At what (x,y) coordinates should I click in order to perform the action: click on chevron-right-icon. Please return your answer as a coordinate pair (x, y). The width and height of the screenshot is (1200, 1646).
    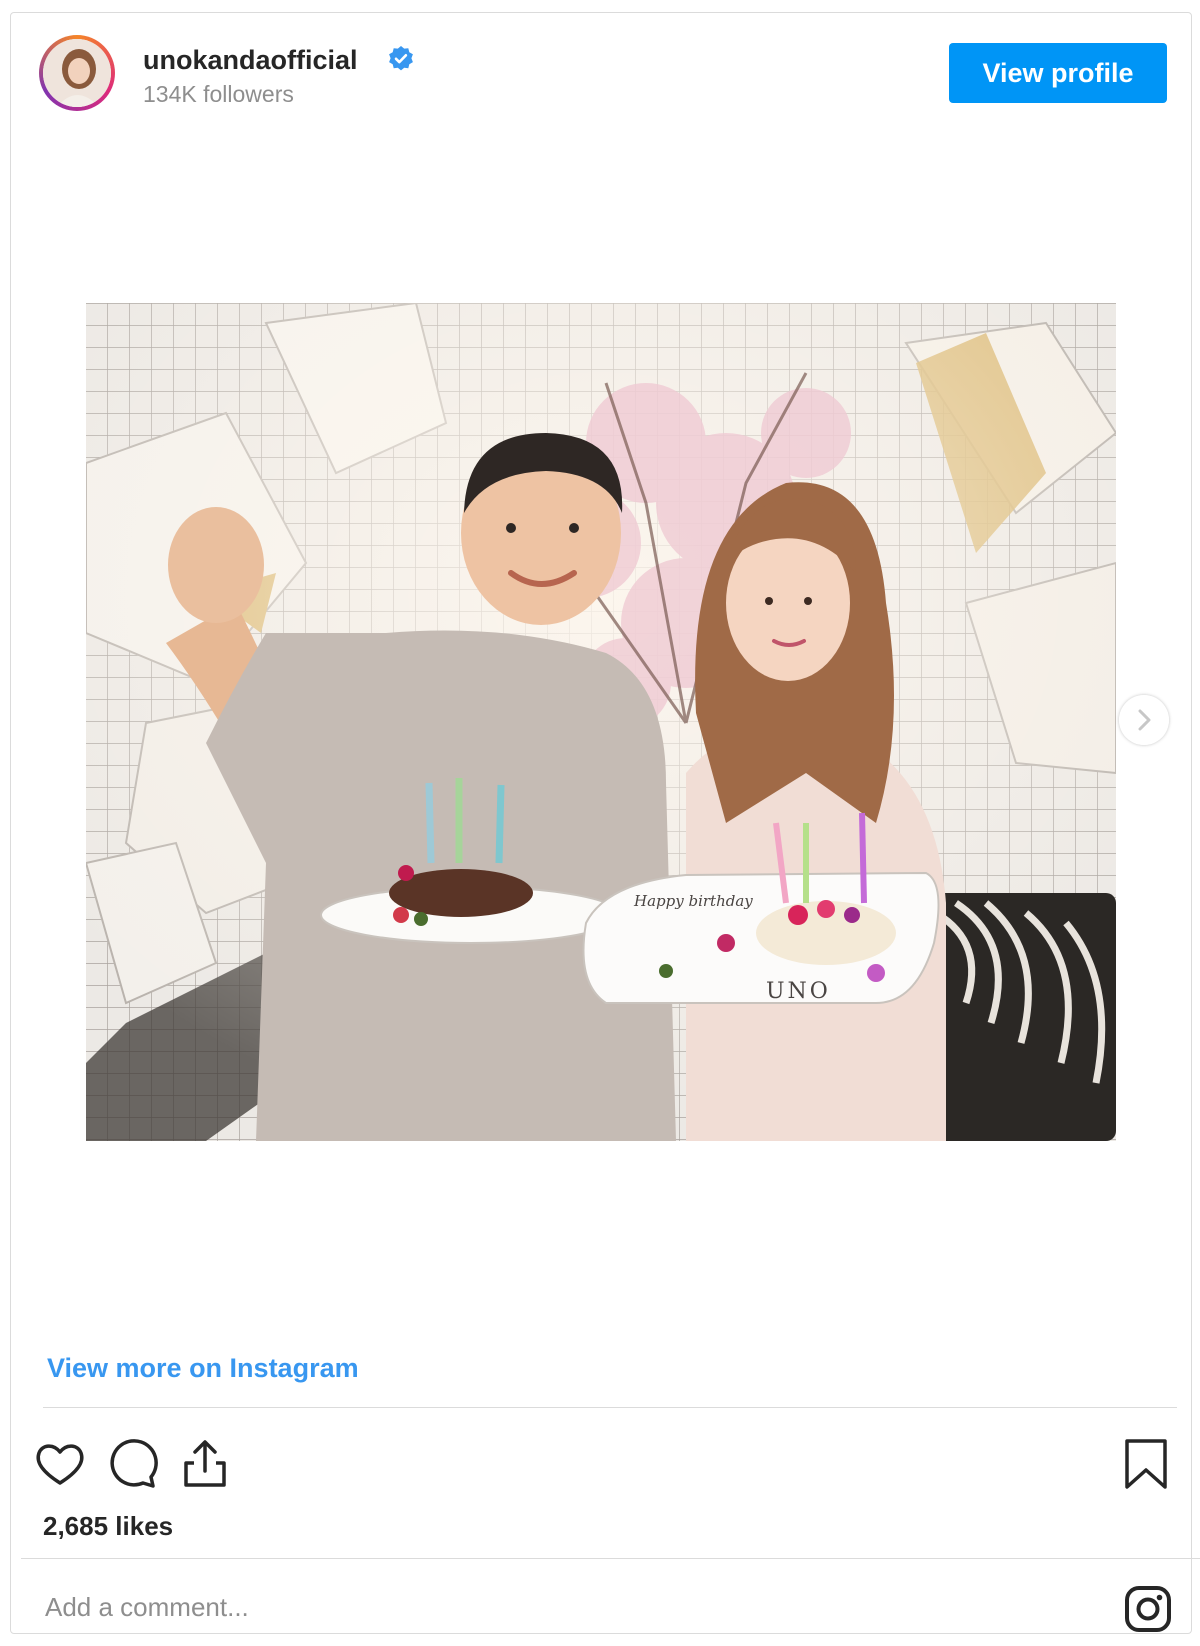
    Looking at the image, I should click on (1144, 720).